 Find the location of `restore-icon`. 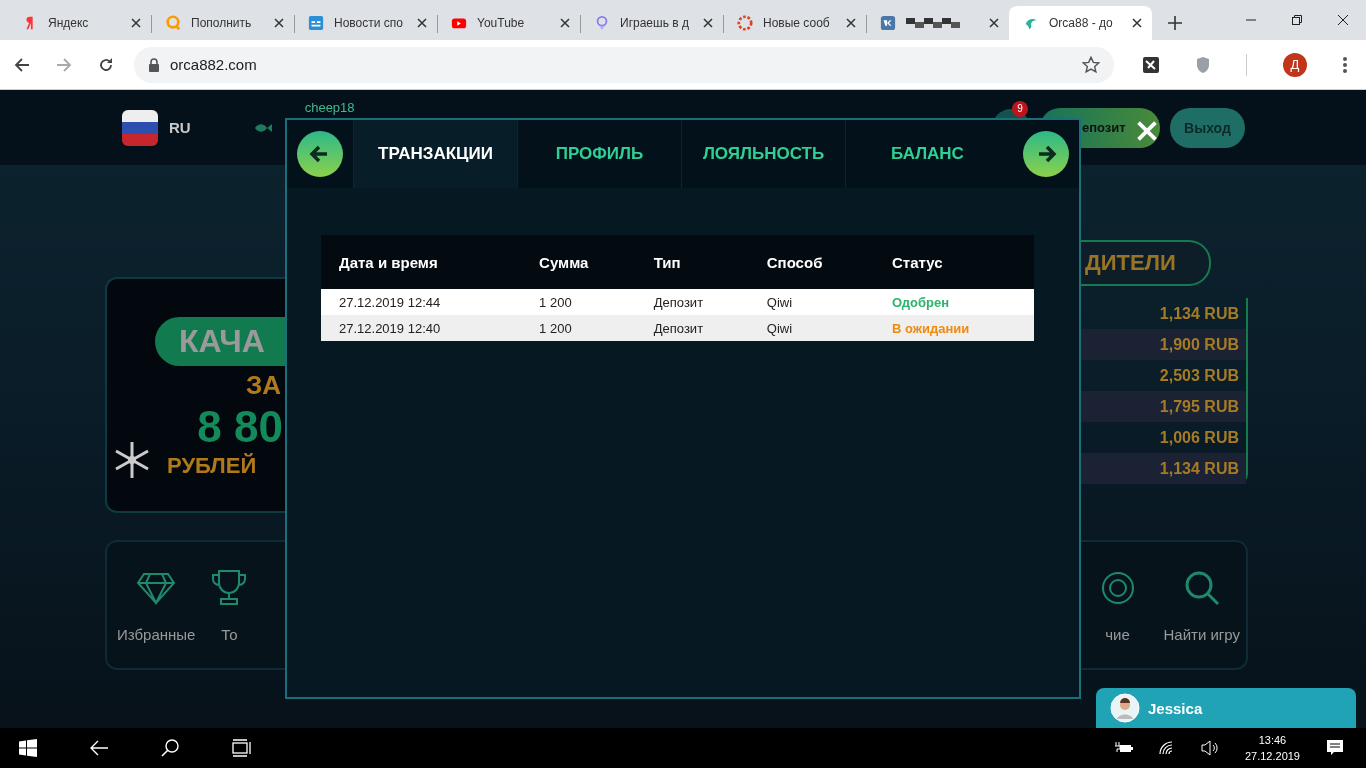

restore-icon is located at coordinates (1297, 20).